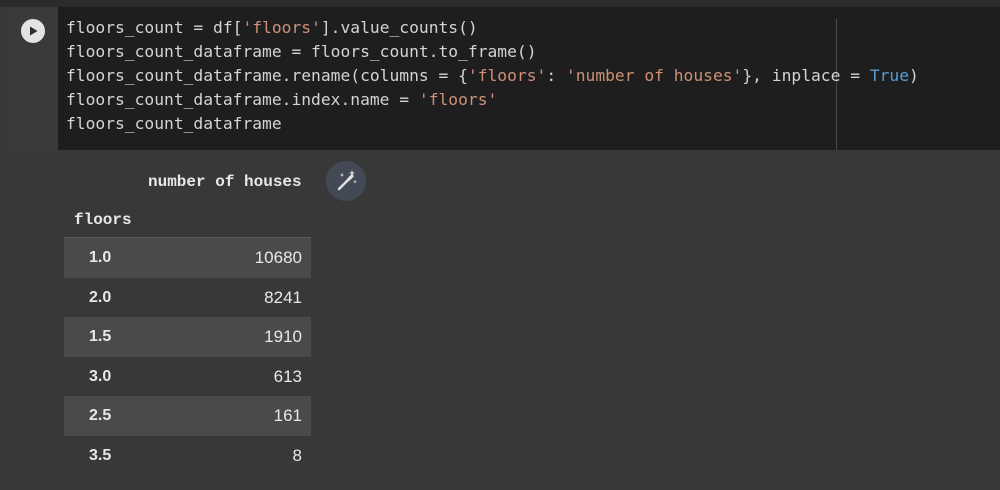  Describe the element at coordinates (187, 298) in the screenshot. I see `table-row: 2.0 8241` at that location.